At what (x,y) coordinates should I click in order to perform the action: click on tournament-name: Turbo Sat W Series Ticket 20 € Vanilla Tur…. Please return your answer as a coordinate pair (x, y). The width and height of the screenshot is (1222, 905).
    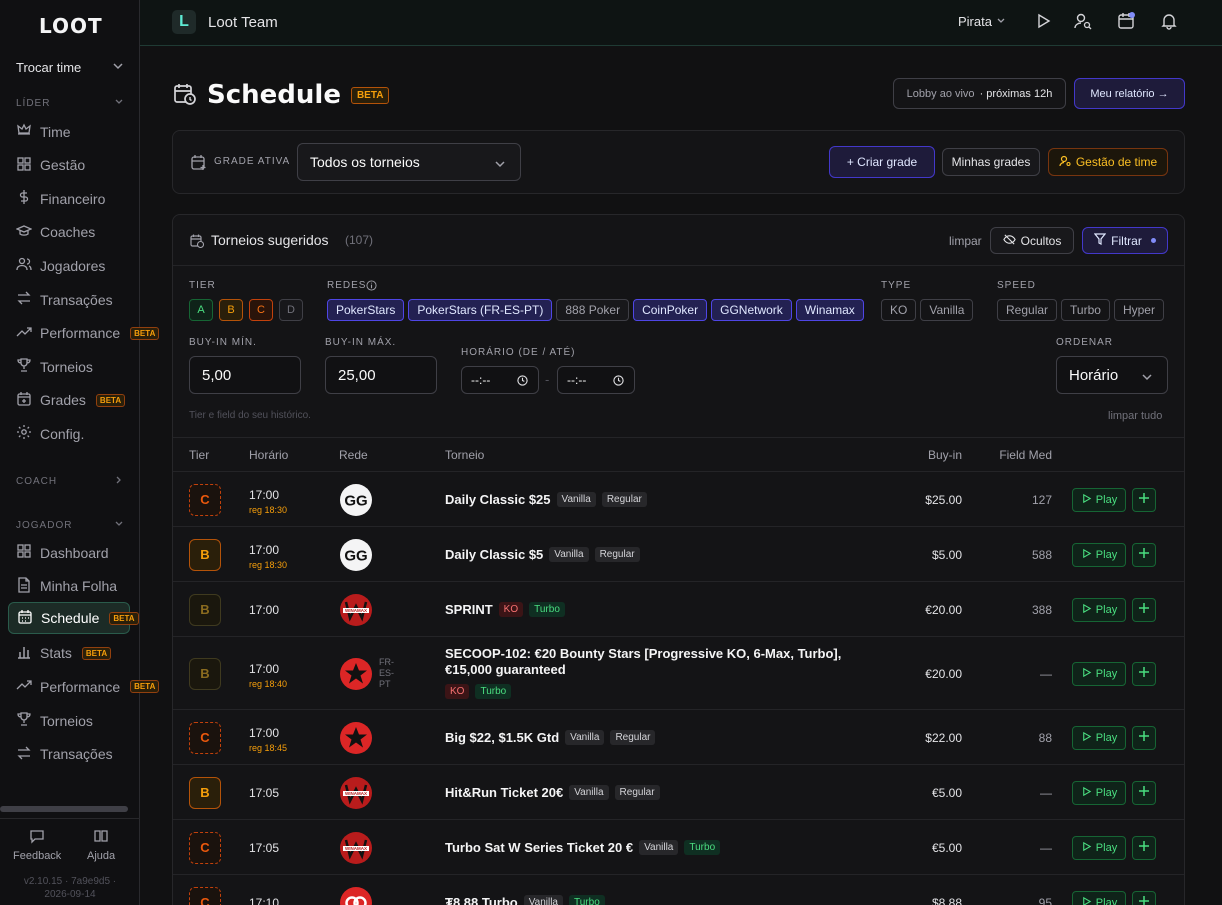
    Looking at the image, I should click on (665, 847).